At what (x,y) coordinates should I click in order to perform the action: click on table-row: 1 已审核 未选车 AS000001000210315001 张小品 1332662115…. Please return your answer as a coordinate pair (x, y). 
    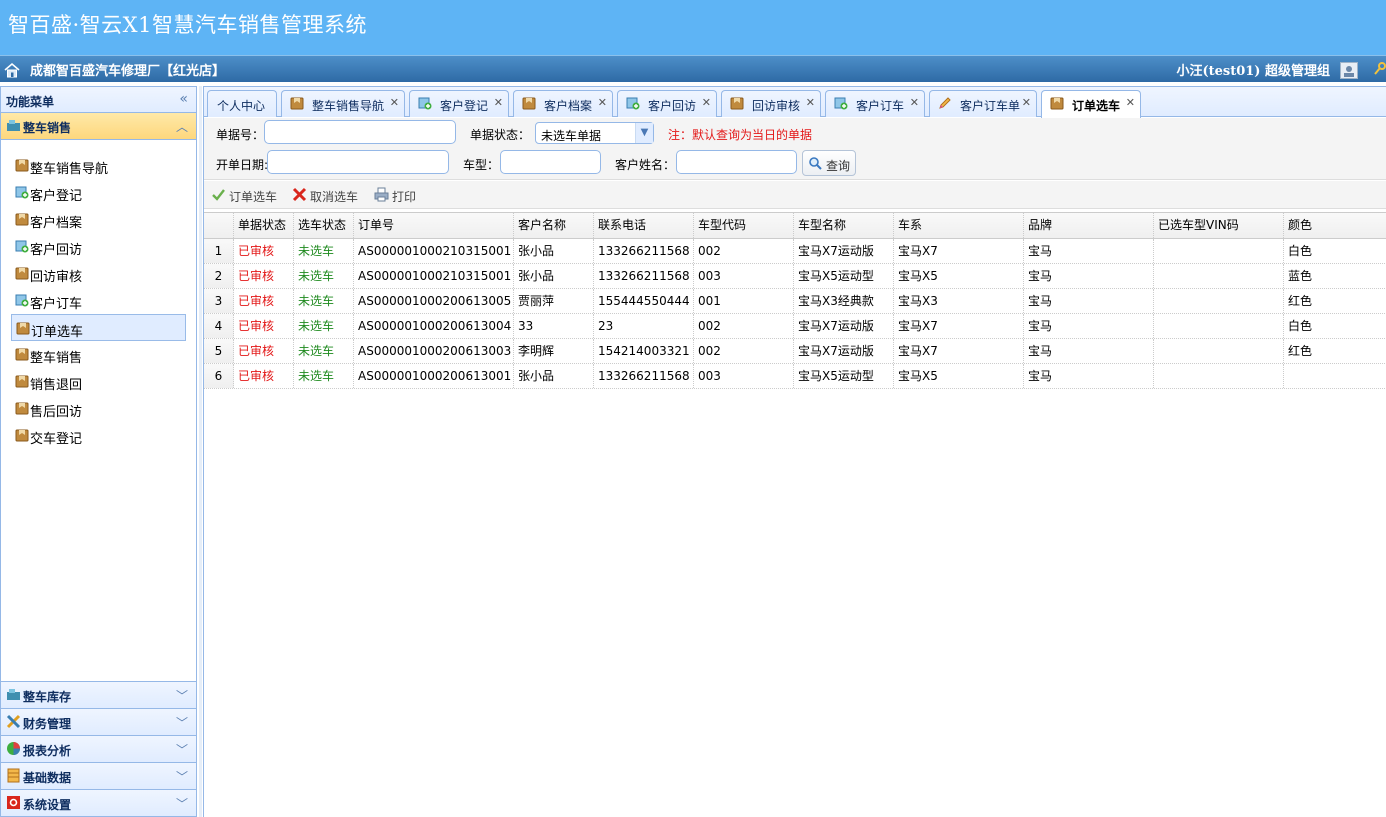
    Looking at the image, I should click on (795, 251).